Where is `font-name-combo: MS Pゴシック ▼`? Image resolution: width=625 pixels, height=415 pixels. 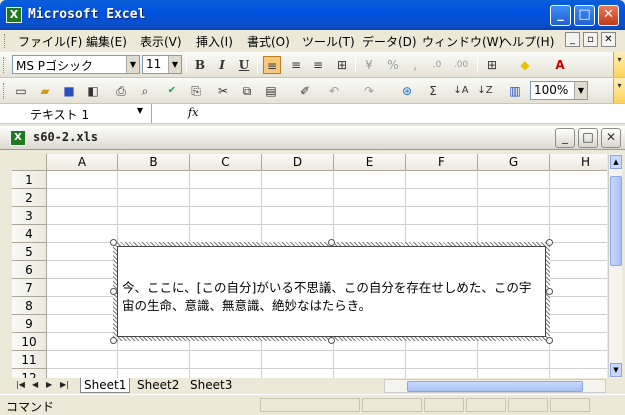
font-name-combo: MS Pゴシック ▼ is located at coordinates (76, 64).